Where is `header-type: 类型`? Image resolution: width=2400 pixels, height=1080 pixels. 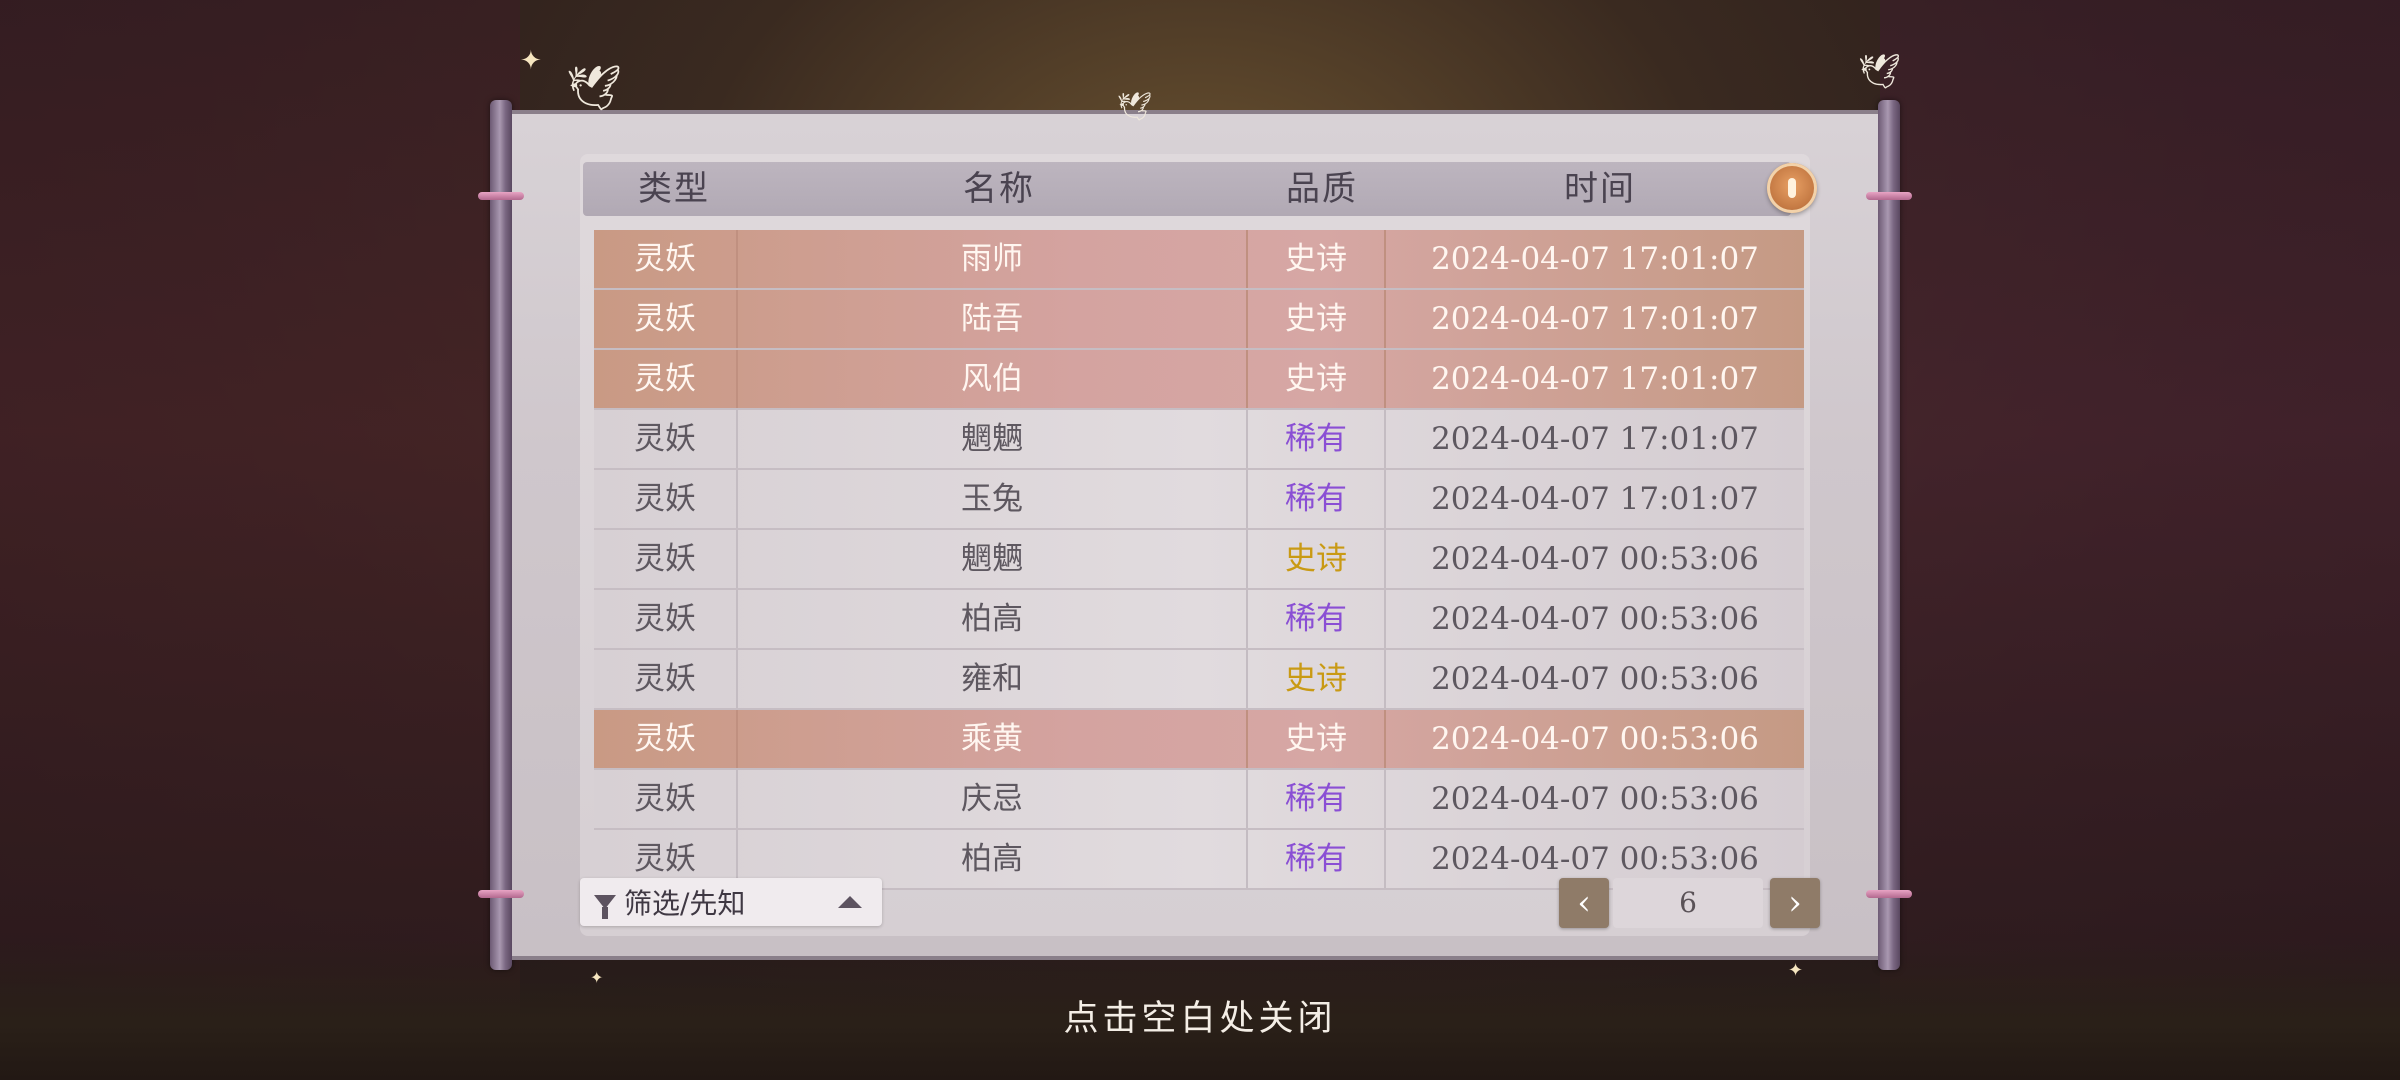
header-type: 类型 is located at coordinates (674, 189).